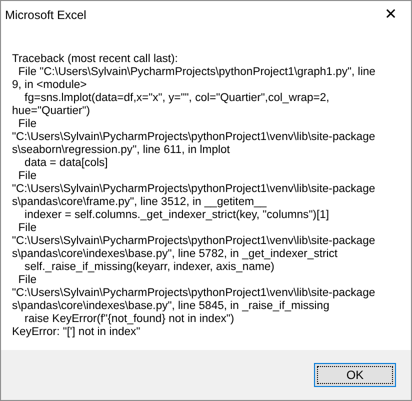 Image resolution: width=412 pixels, height=401 pixels. What do you see at coordinates (66, 163) in the screenshot?
I see `message-line: data = data[cols]` at bounding box center [66, 163].